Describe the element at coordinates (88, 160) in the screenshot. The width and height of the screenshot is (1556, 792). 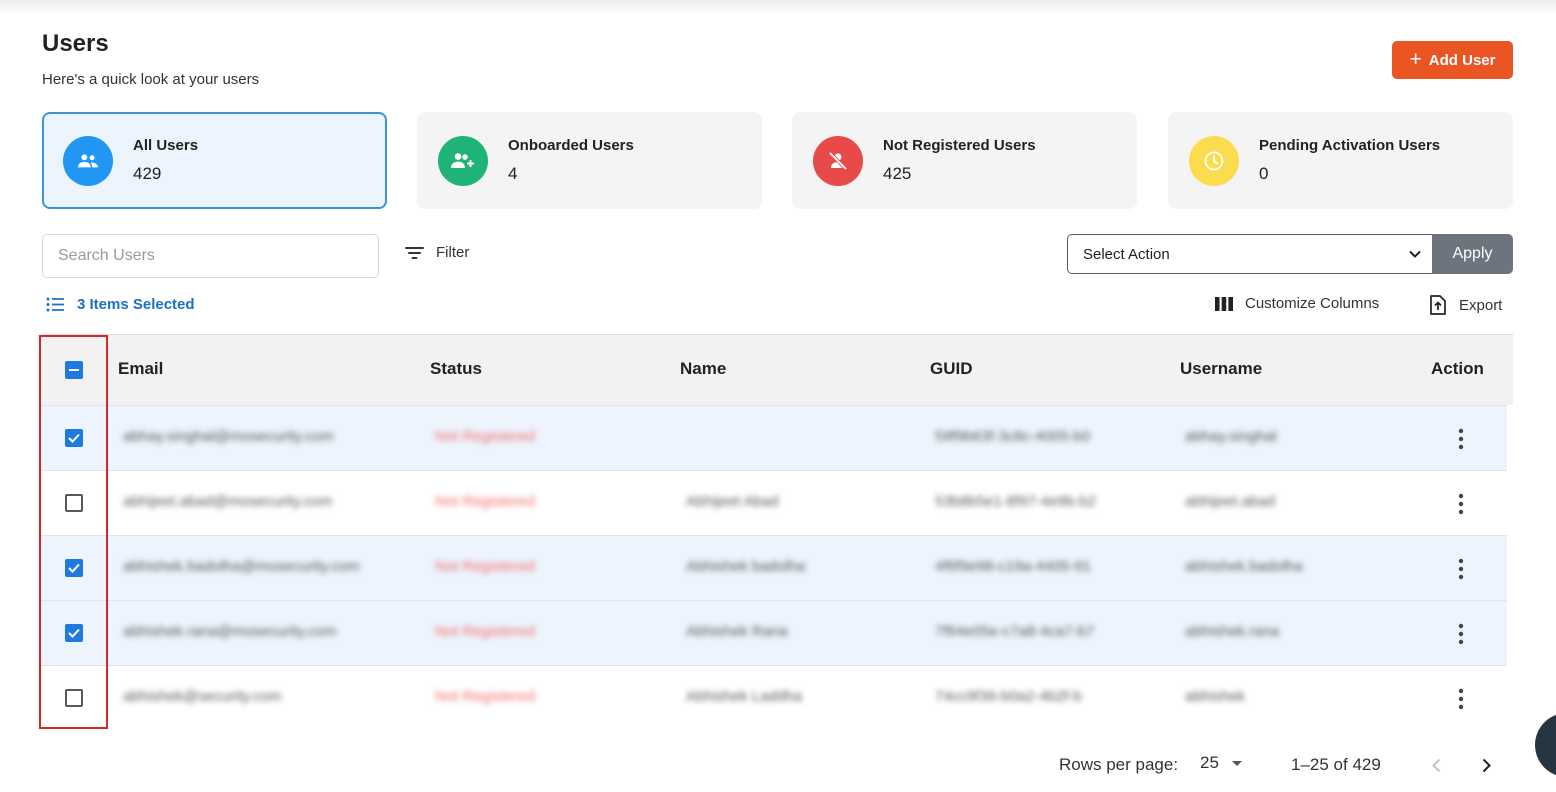
I see `users-icon` at that location.